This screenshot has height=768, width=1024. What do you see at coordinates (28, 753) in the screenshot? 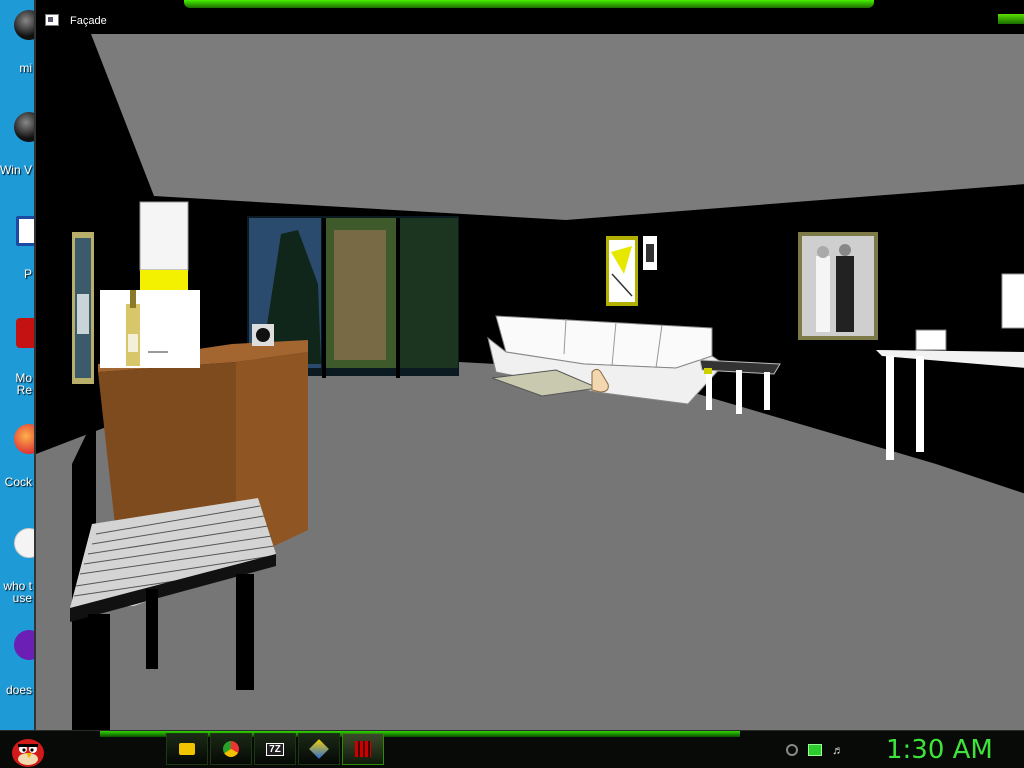
I see `angry-bird-start-icon` at bounding box center [28, 753].